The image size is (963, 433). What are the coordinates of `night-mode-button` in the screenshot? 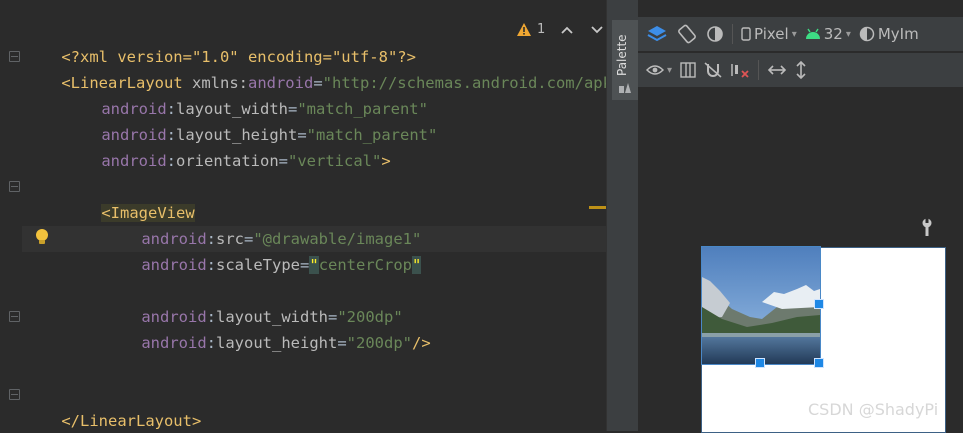 It's located at (715, 34).